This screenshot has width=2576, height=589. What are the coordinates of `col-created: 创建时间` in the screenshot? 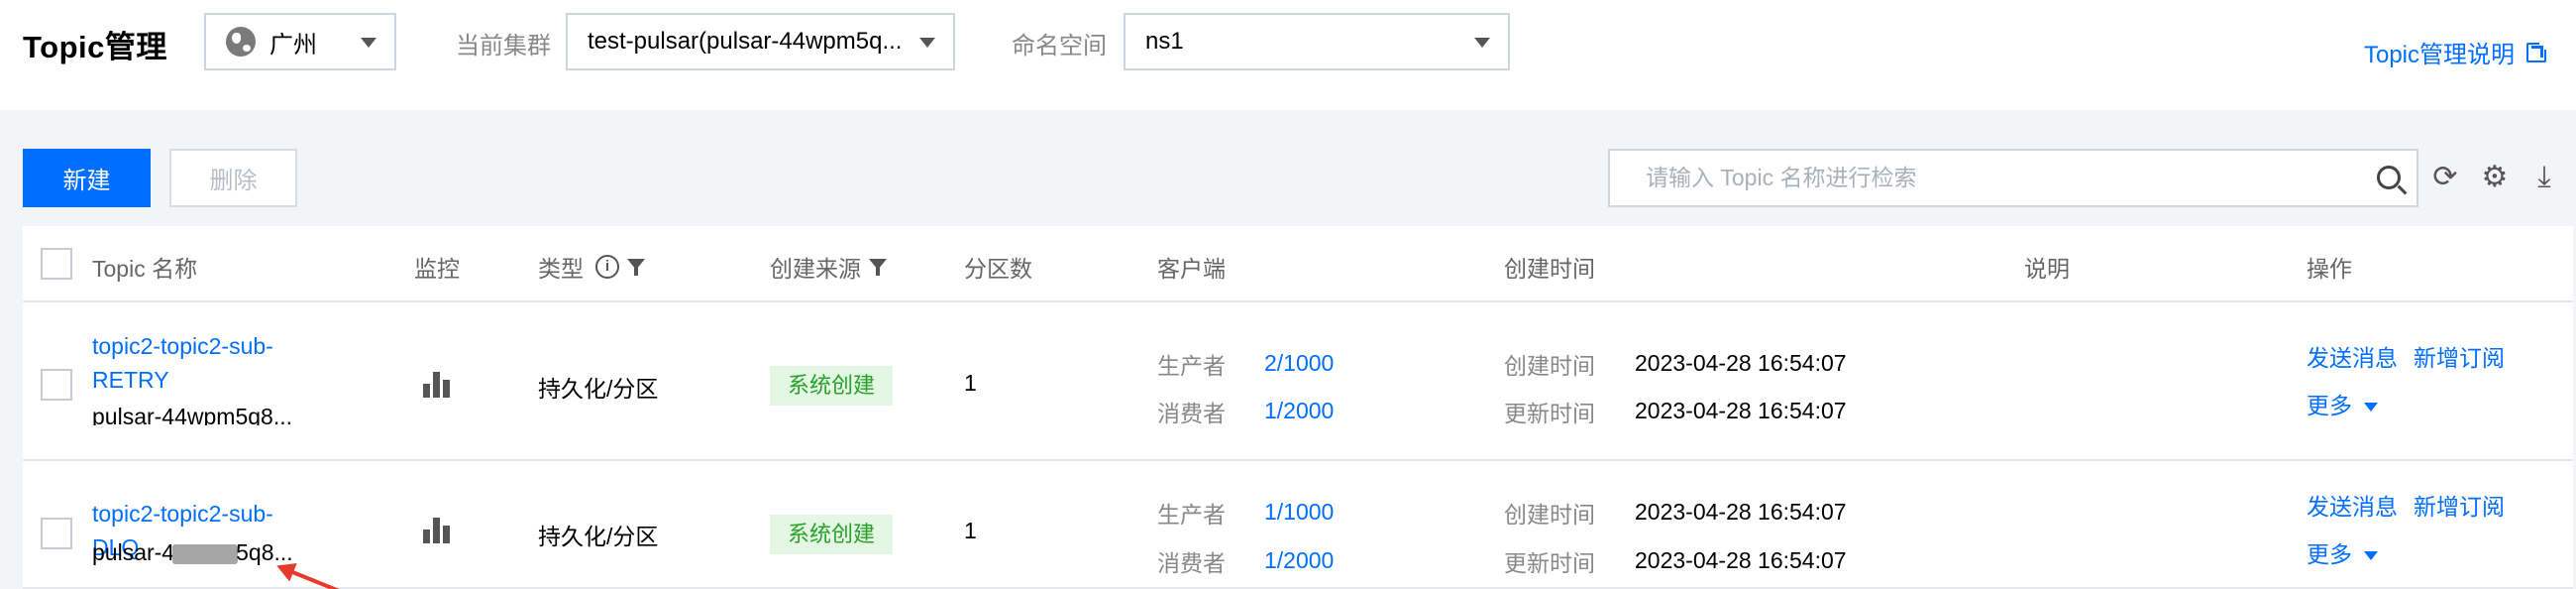 It's located at (1549, 269).